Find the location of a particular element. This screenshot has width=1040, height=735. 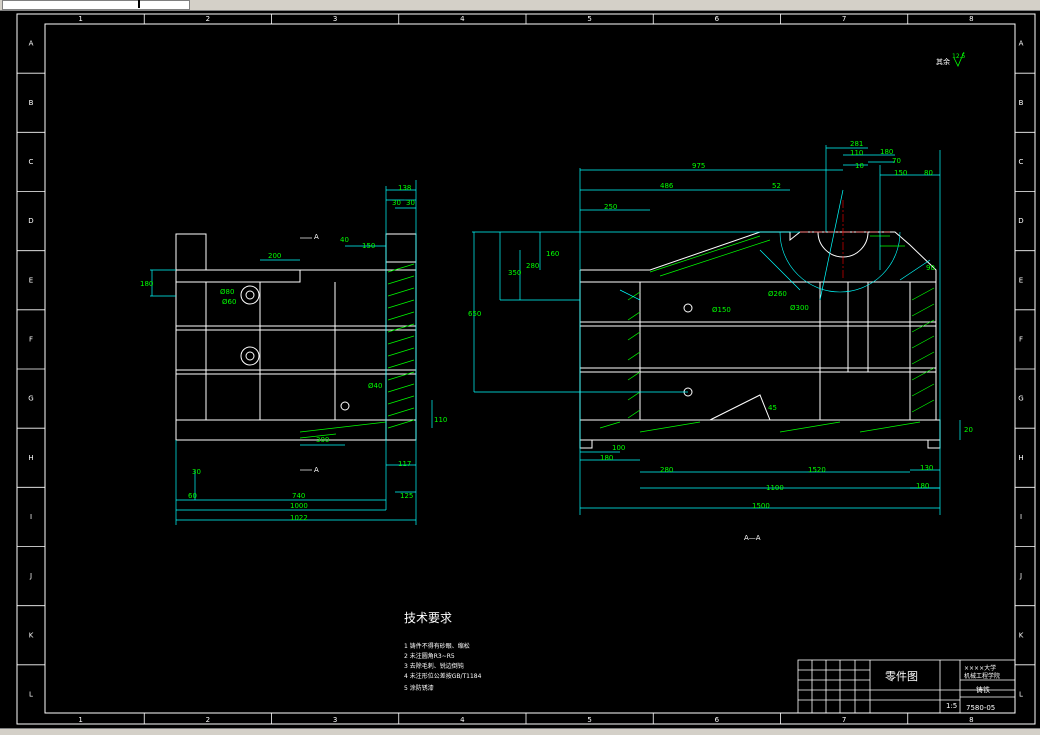

school-subtitle: 机械工程学院 is located at coordinates (982, 676).